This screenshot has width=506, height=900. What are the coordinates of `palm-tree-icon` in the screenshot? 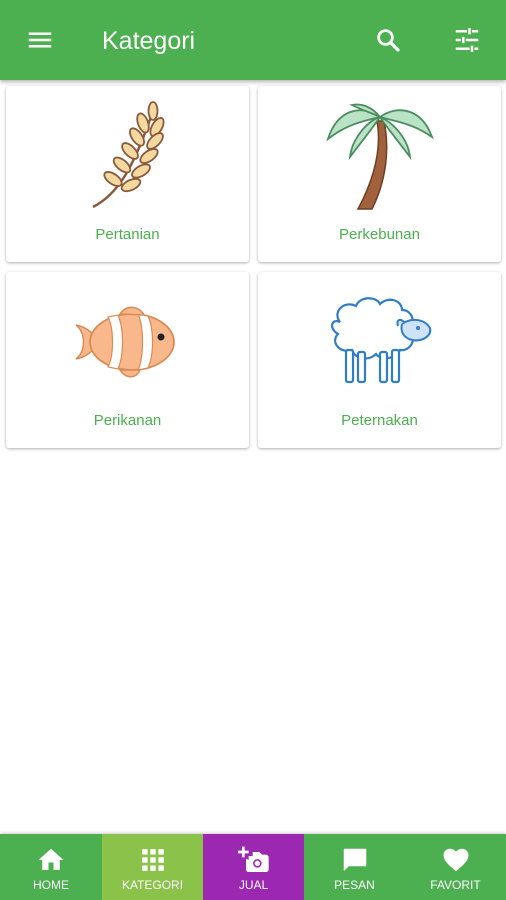 It's located at (380, 156).